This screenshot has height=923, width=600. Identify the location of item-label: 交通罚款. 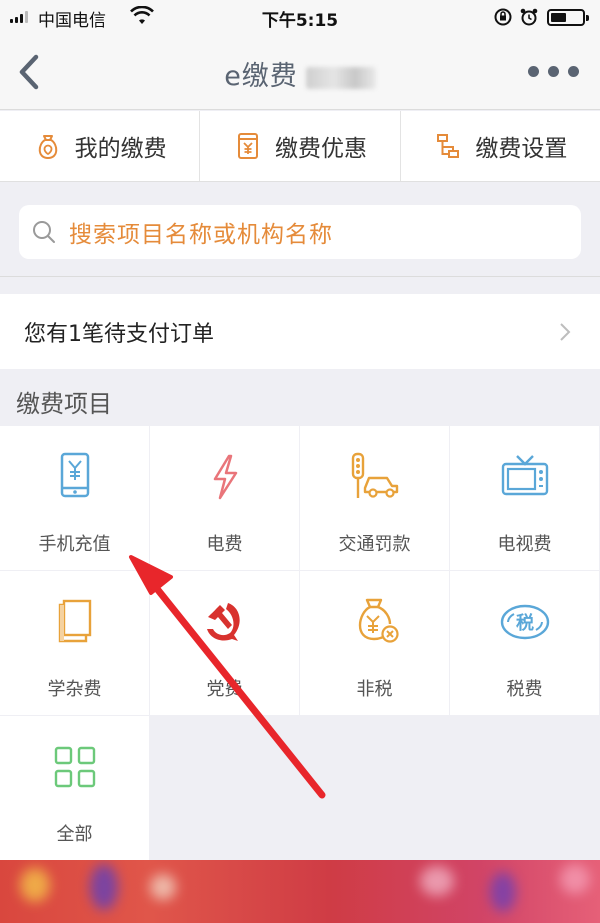
(374, 544).